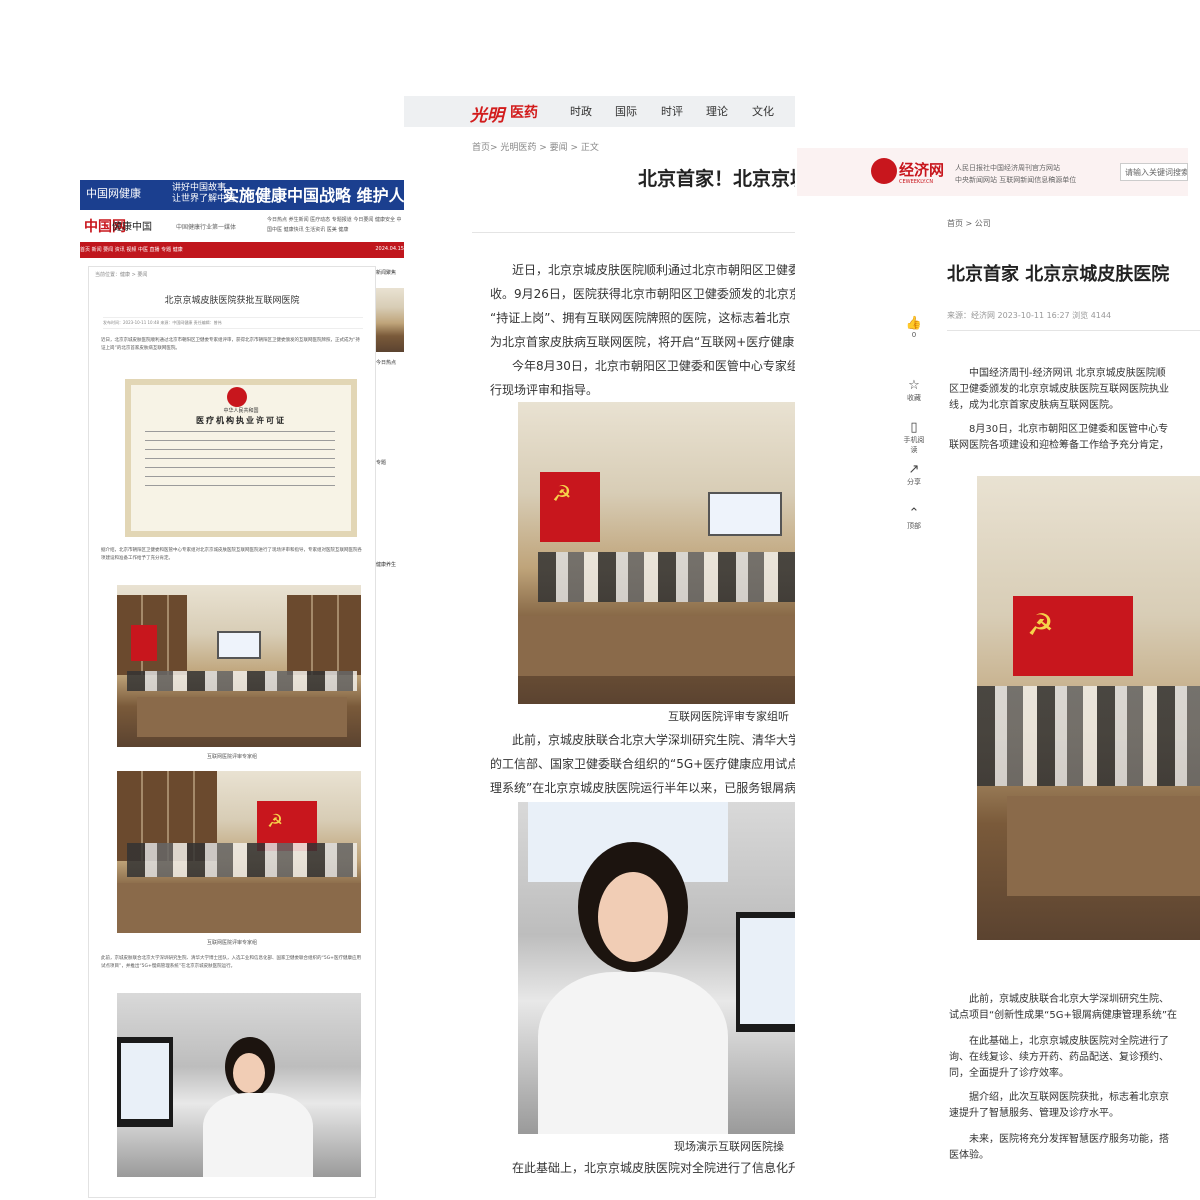 The width and height of the screenshot is (1200, 1200). What do you see at coordinates (389, 249) in the screenshot?
I see `nav-date: 2024.04.15` at bounding box center [389, 249].